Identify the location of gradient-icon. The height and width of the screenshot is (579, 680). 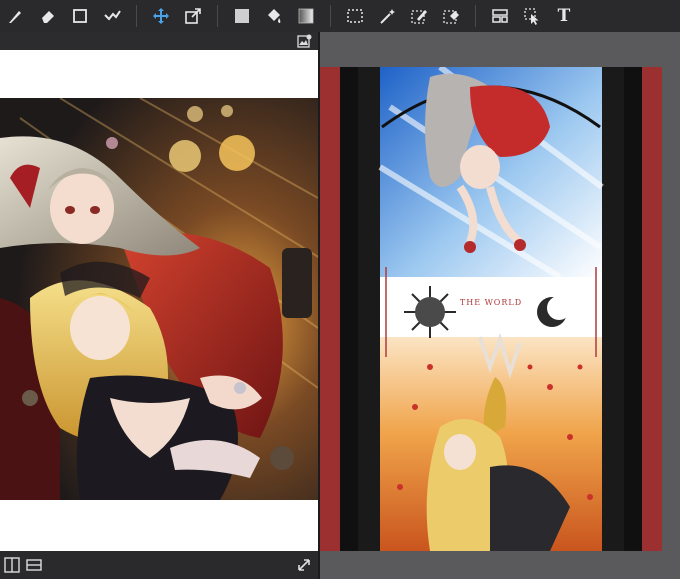
(306, 16).